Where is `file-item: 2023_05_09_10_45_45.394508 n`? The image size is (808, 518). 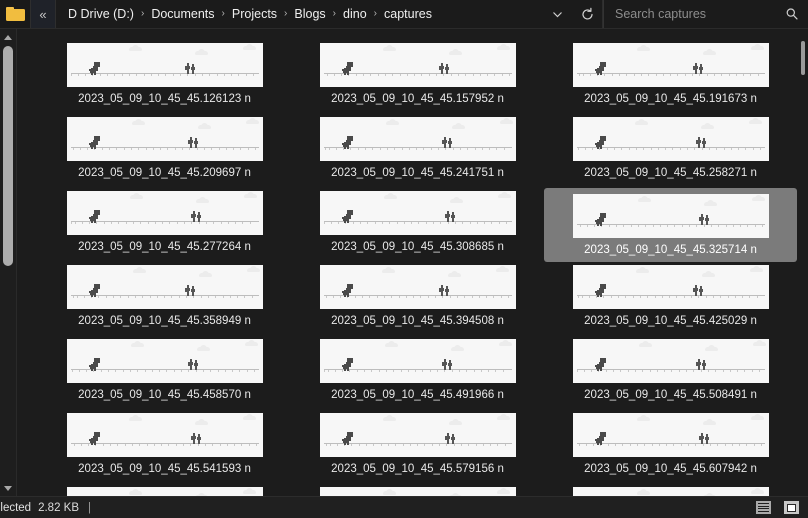 file-item: 2023_05_09_10_45_45.394508 n is located at coordinates (417, 299).